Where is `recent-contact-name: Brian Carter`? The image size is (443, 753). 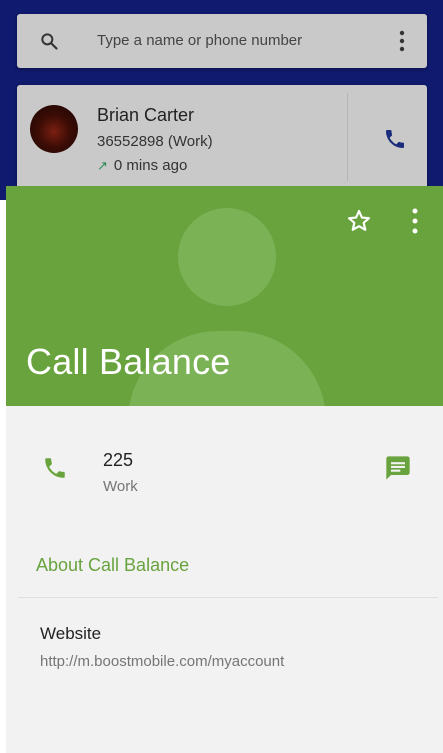
recent-contact-name: Brian Carter is located at coordinates (146, 115).